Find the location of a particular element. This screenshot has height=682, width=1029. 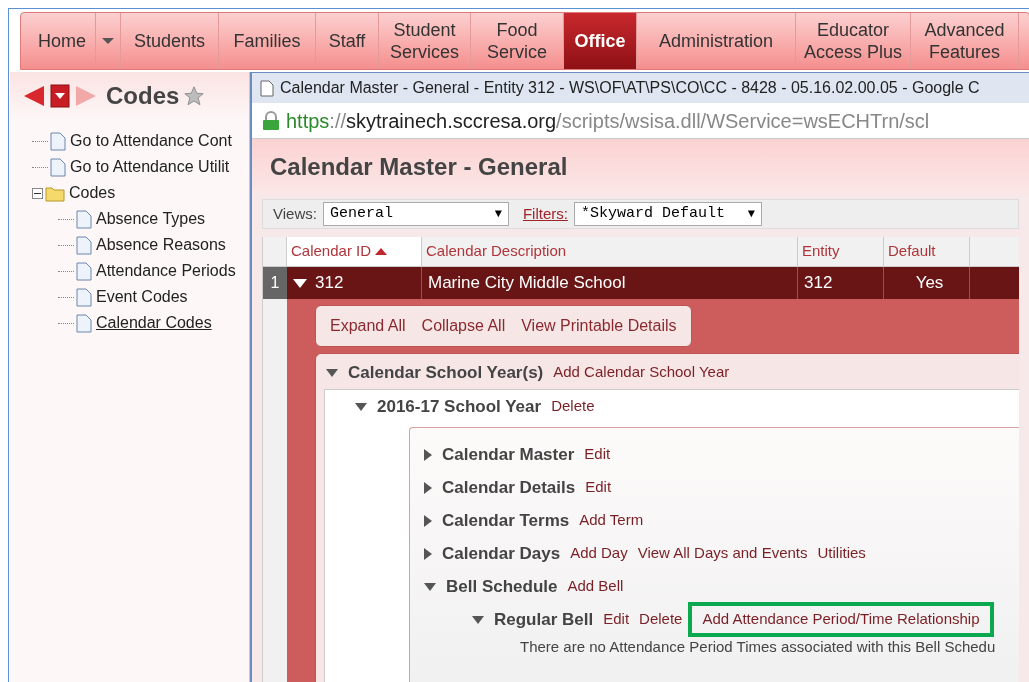

star-icon is located at coordinates (194, 96).